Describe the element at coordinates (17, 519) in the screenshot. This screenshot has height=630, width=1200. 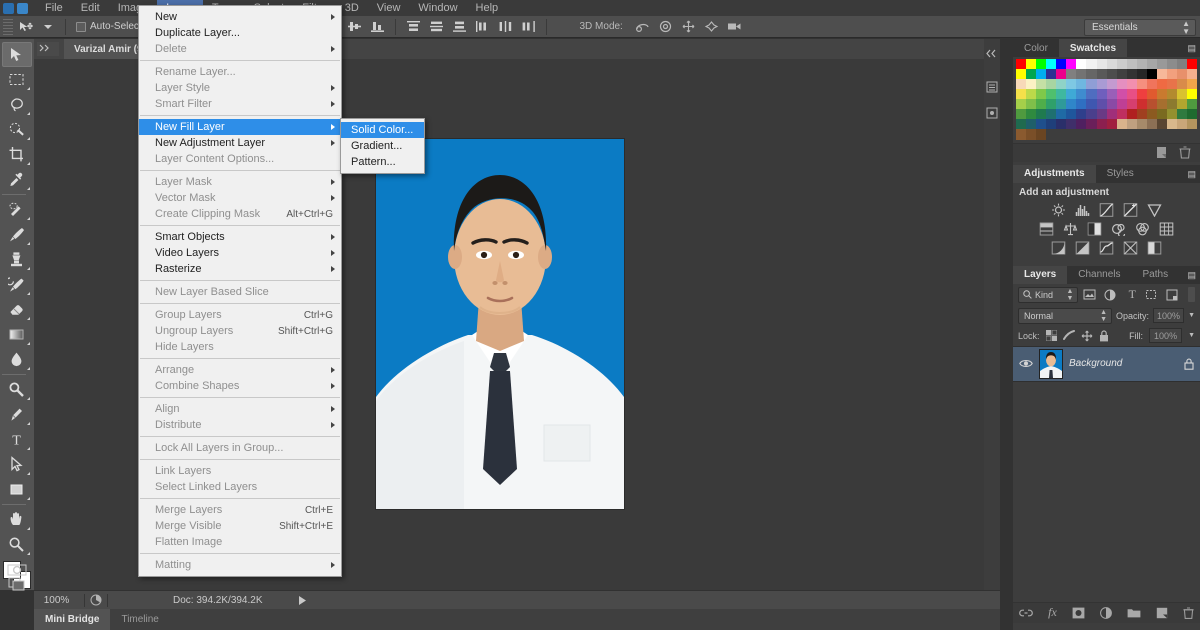
I see `hand-tool-icon` at that location.